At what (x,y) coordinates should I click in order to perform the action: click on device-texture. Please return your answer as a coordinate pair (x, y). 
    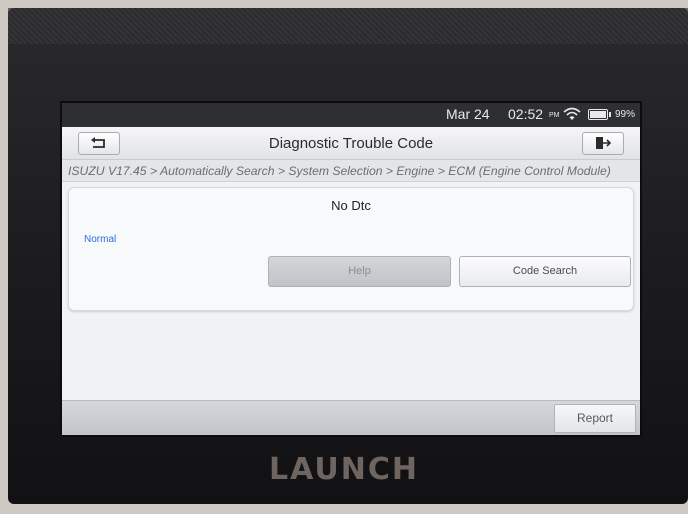
    Looking at the image, I should click on (348, 26).